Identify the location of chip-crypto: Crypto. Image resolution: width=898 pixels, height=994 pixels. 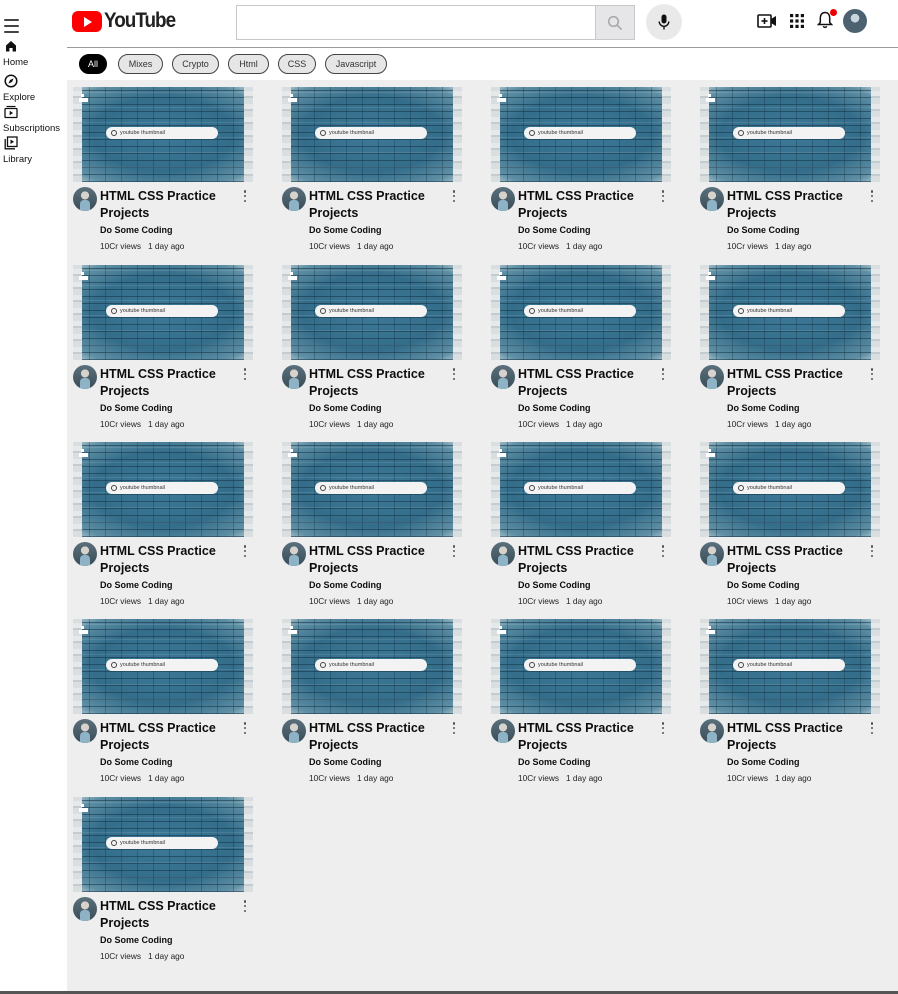
(195, 64).